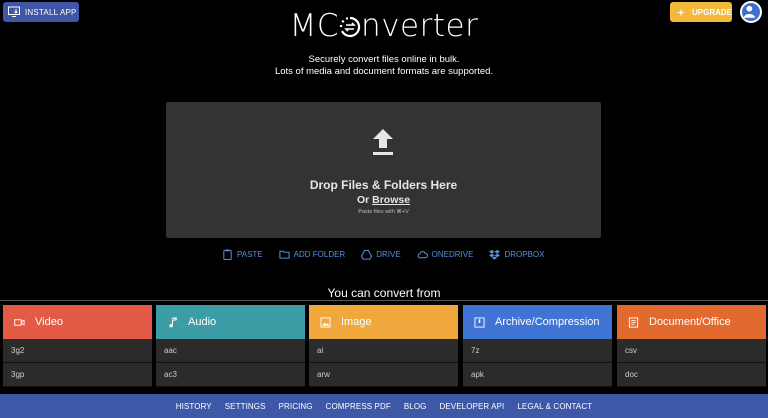 This screenshot has height=418, width=768. I want to click on category-audio-label: Audio, so click(202, 322).